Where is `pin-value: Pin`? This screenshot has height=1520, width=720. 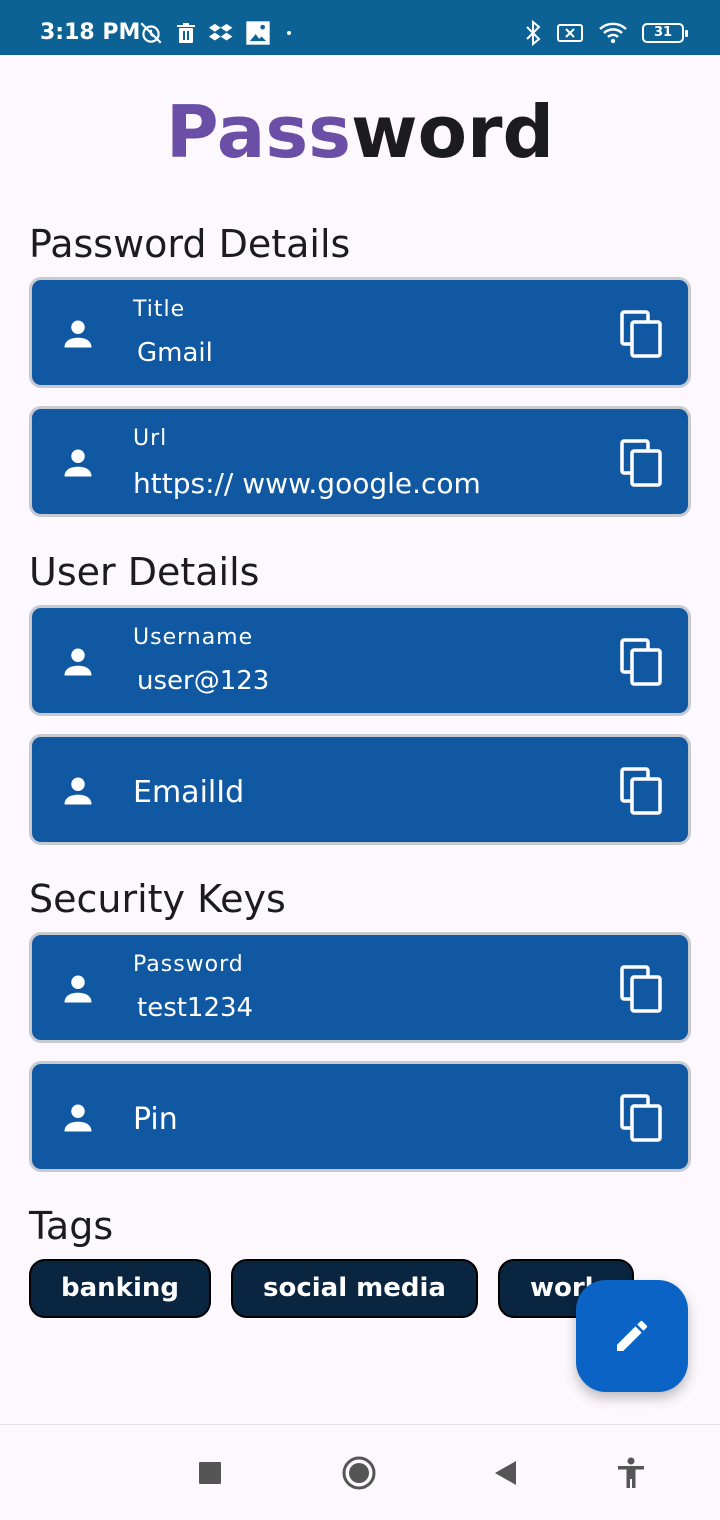
pin-value: Pin is located at coordinates (155, 1119).